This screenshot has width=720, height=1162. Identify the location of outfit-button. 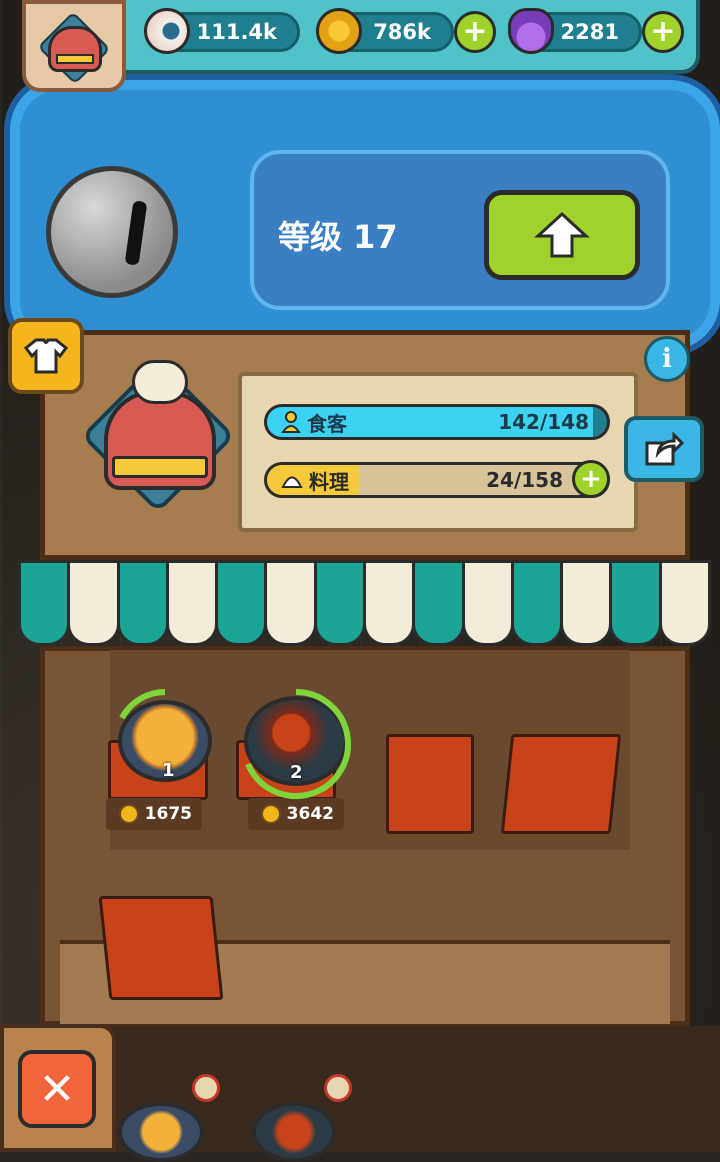
(46, 356).